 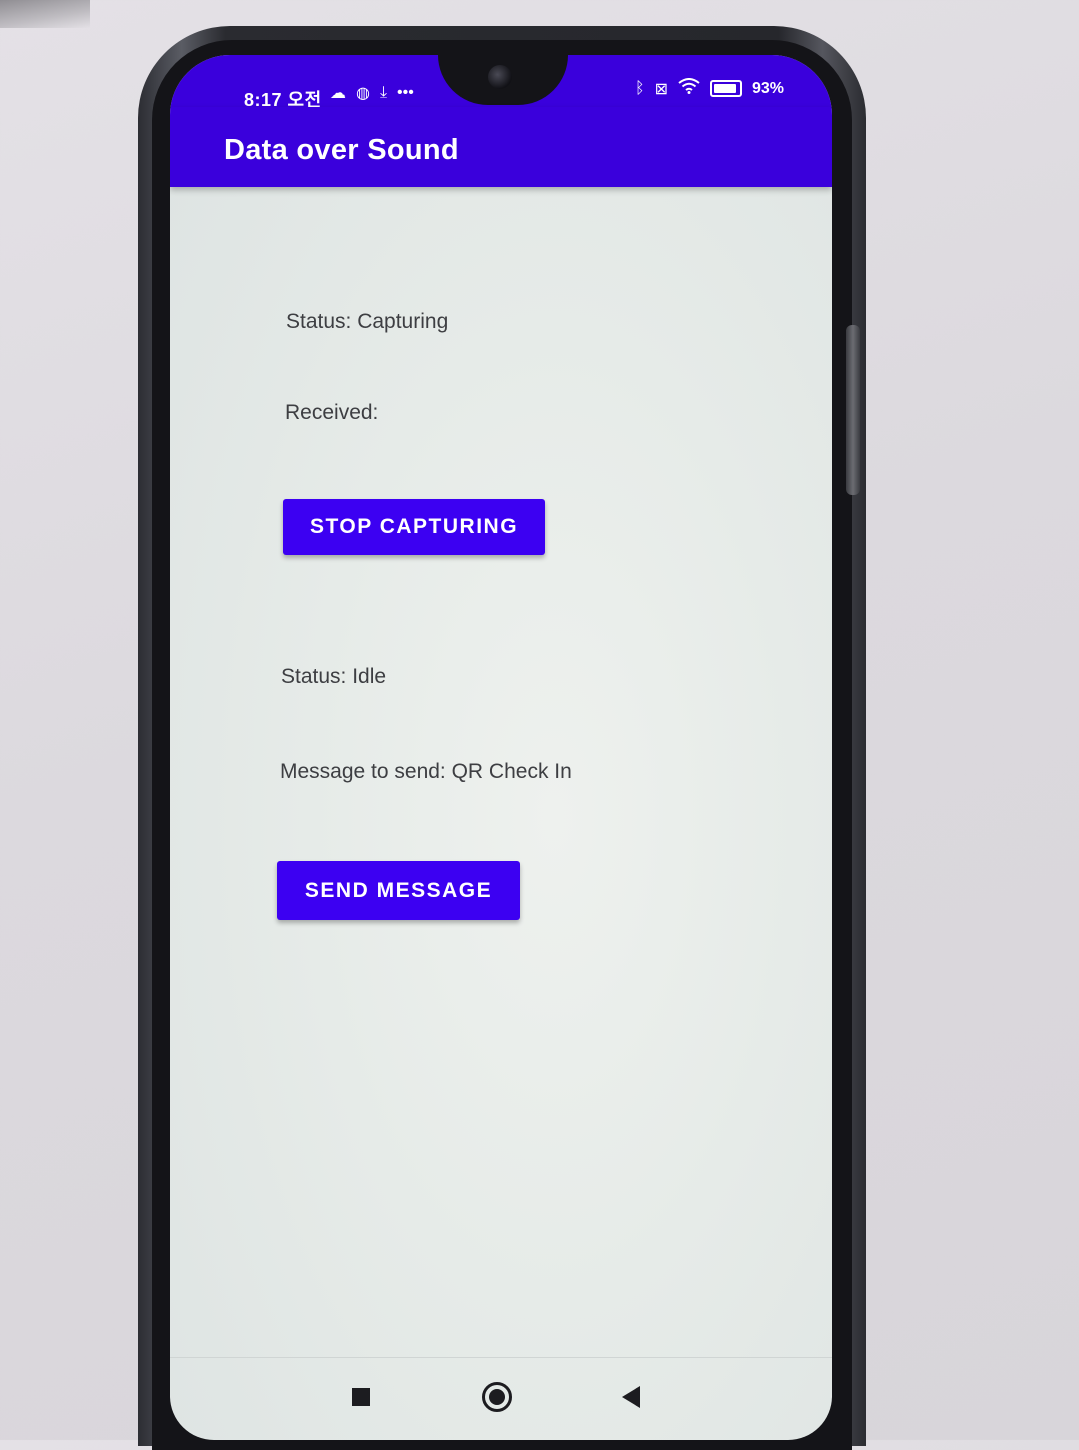 What do you see at coordinates (398, 890) in the screenshot?
I see `send-message-button: Send Message` at bounding box center [398, 890].